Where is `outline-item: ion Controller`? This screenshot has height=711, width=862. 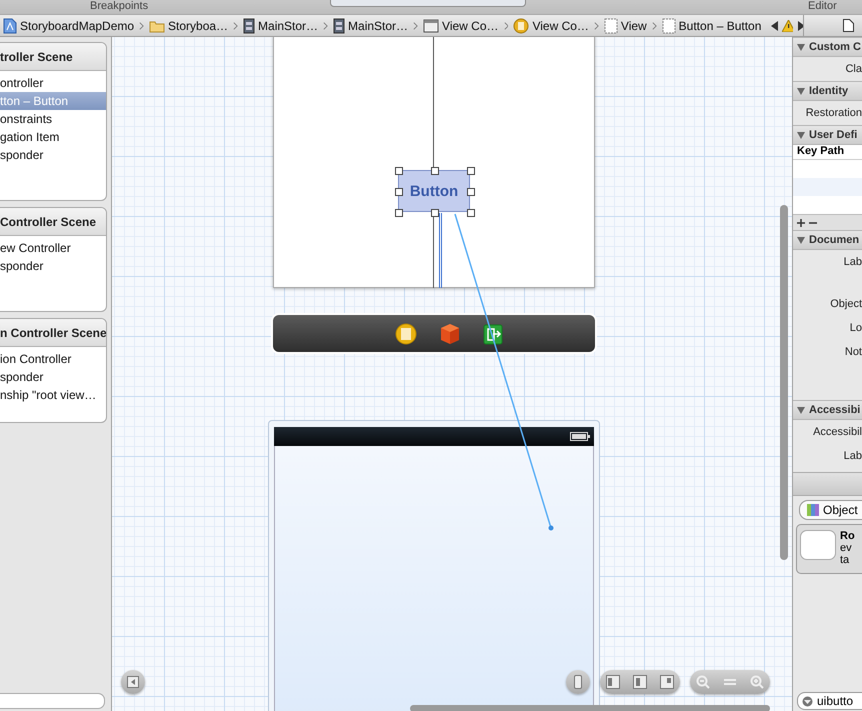 outline-item: ion Controller is located at coordinates (53, 359).